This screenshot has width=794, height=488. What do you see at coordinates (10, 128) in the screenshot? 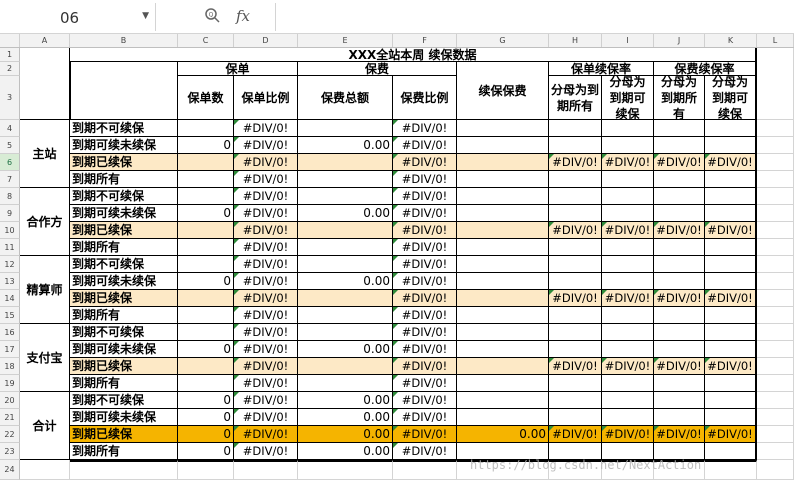
I see `row-header: 4` at bounding box center [10, 128].